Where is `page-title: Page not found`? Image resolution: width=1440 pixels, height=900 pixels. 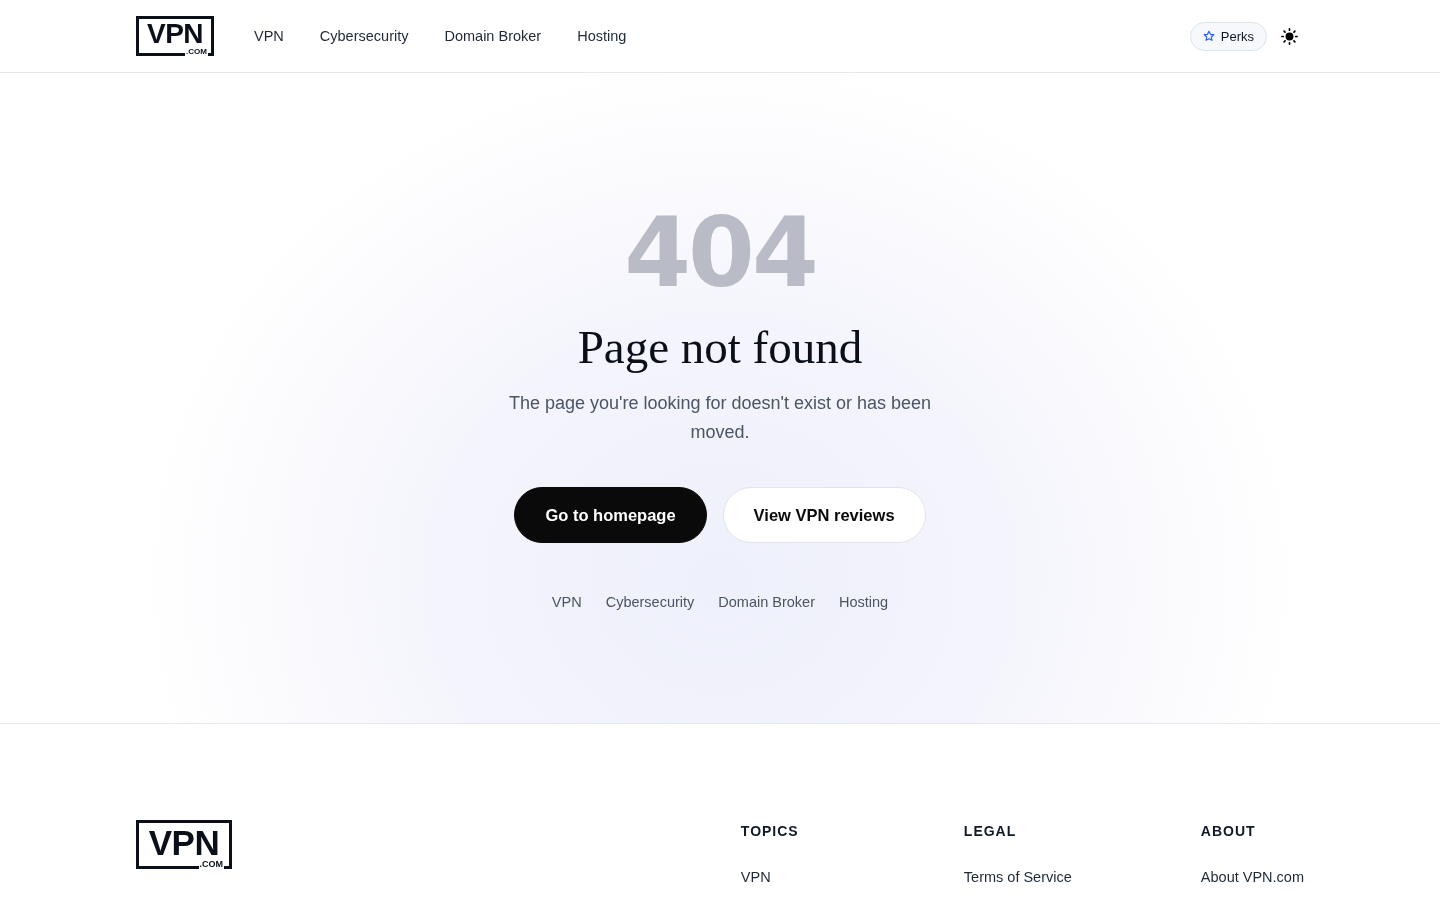 page-title: Page not found is located at coordinates (720, 347).